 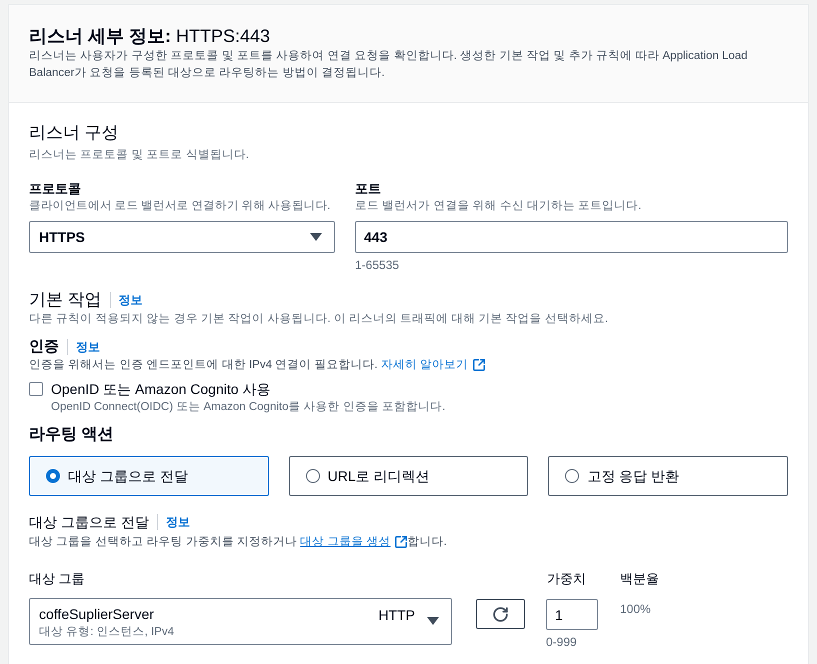 What do you see at coordinates (53, 476) in the screenshot?
I see `radio-selected-icon` at bounding box center [53, 476].